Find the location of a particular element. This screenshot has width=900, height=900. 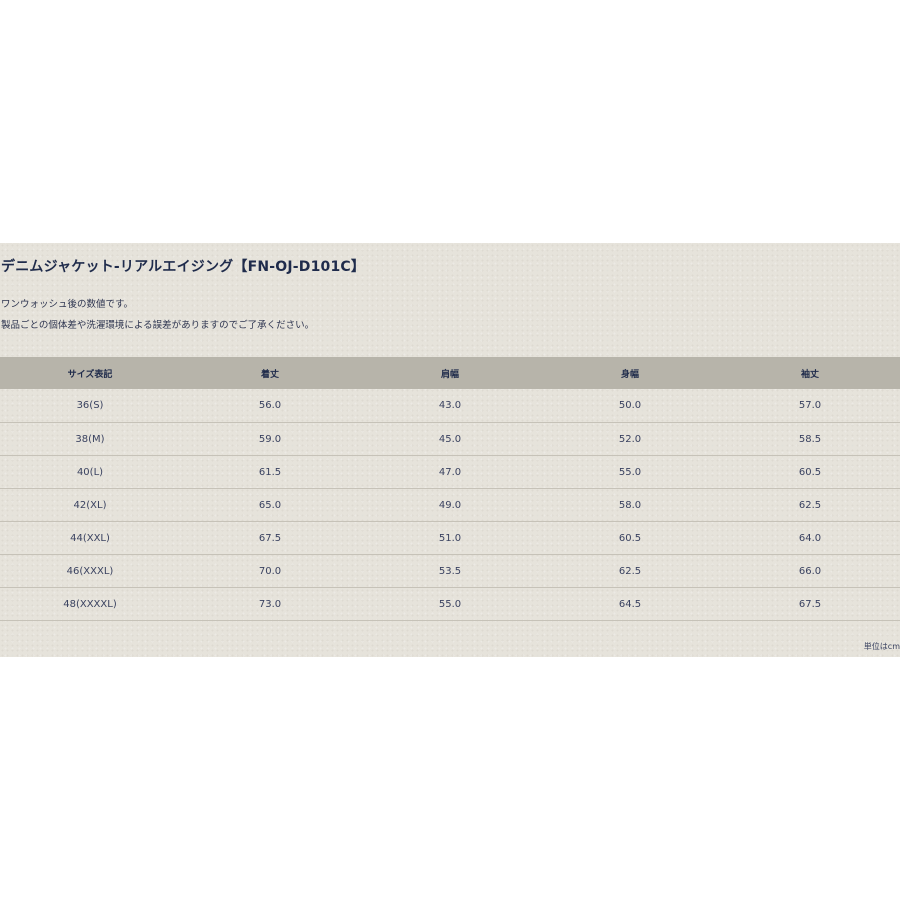

size-cell: 38(M) is located at coordinates (90, 439).